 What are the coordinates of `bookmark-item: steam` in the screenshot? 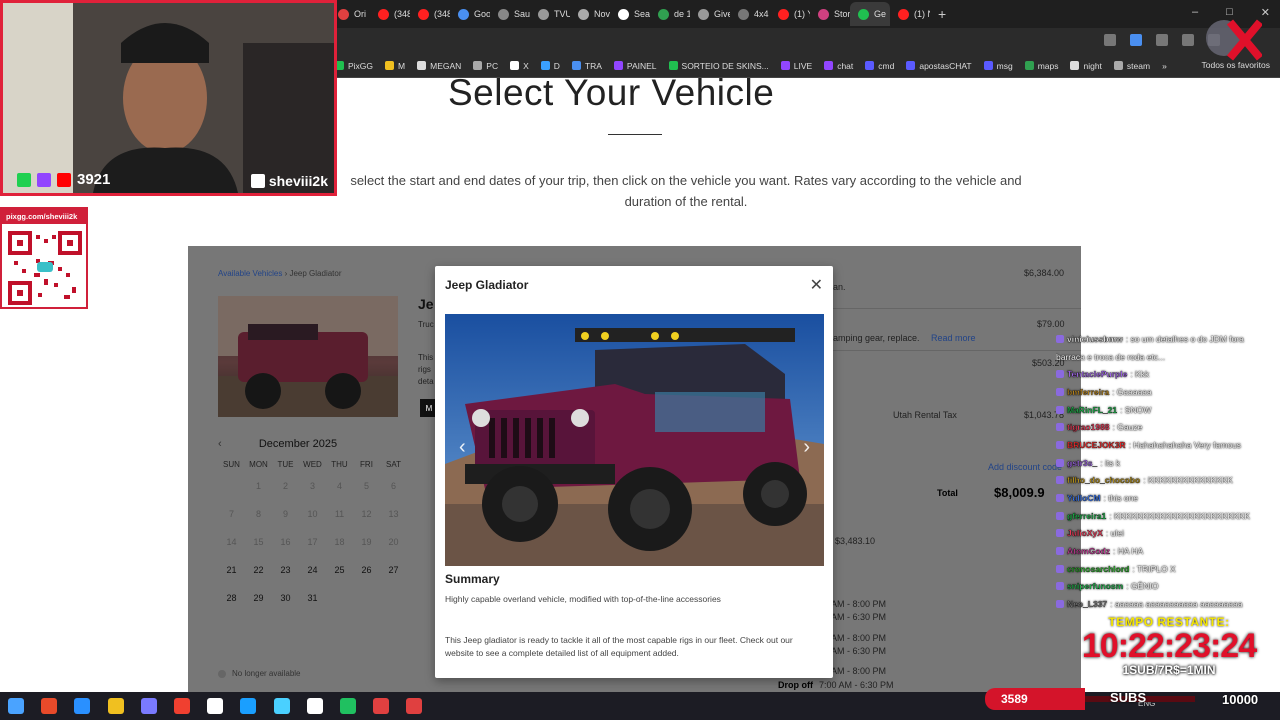 It's located at (1131, 66).